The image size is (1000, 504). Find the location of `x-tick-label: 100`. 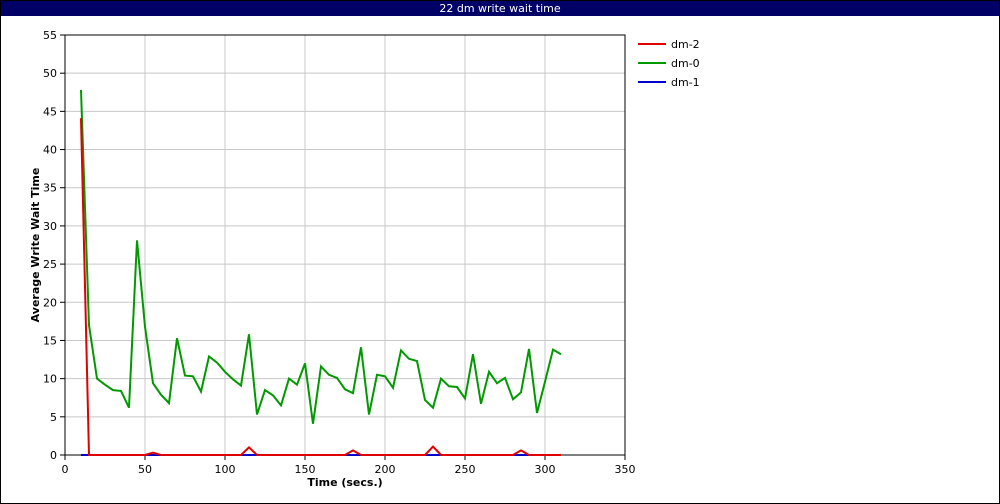

x-tick-label: 100 is located at coordinates (225, 469).